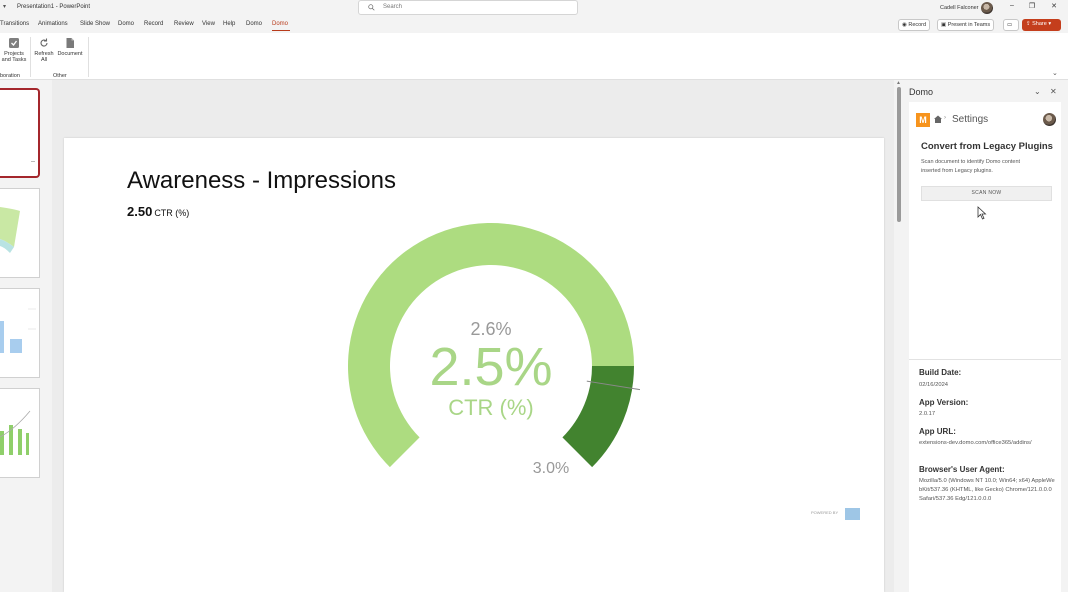 This screenshot has width=1068, height=592. Describe the element at coordinates (825, 512) in the screenshot. I see `powered-by-text: POWERED BY` at that location.